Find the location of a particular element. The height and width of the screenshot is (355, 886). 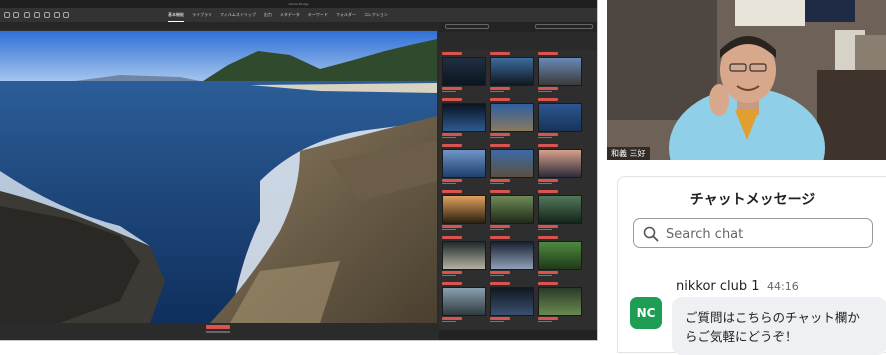

refine-icon is located at coordinates (47, 15).